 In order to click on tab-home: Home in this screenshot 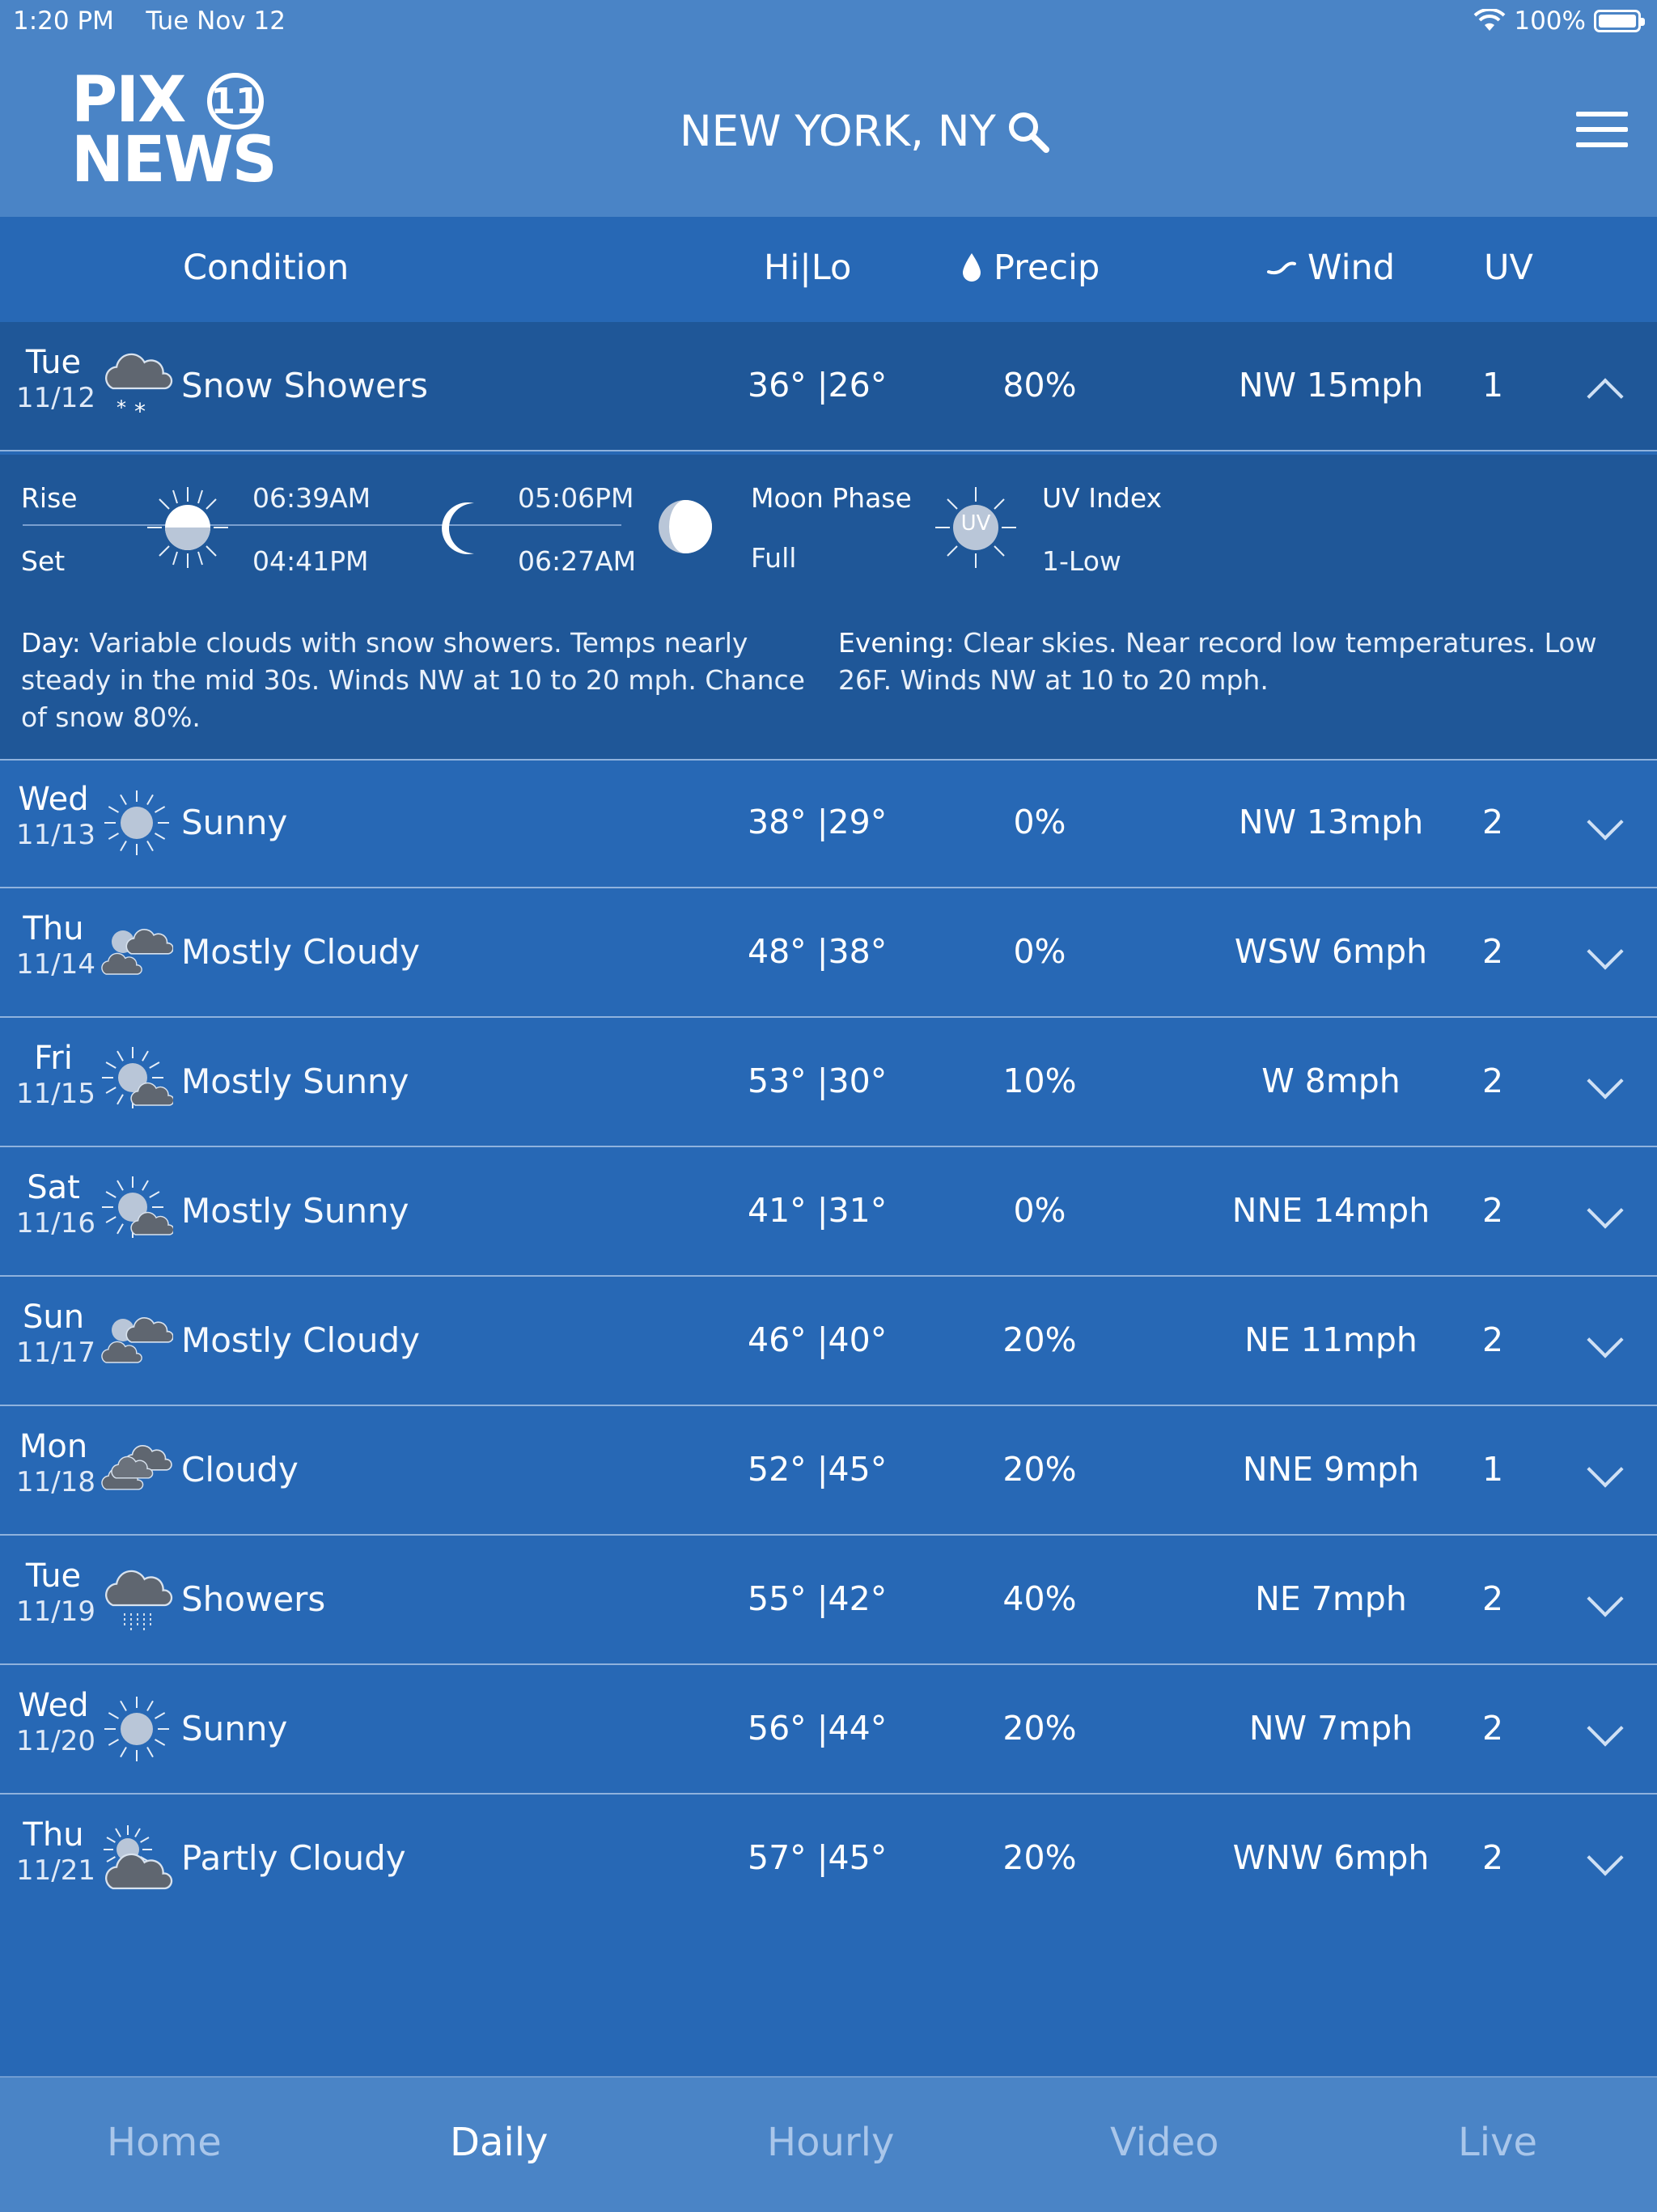, I will do `click(164, 2142)`.